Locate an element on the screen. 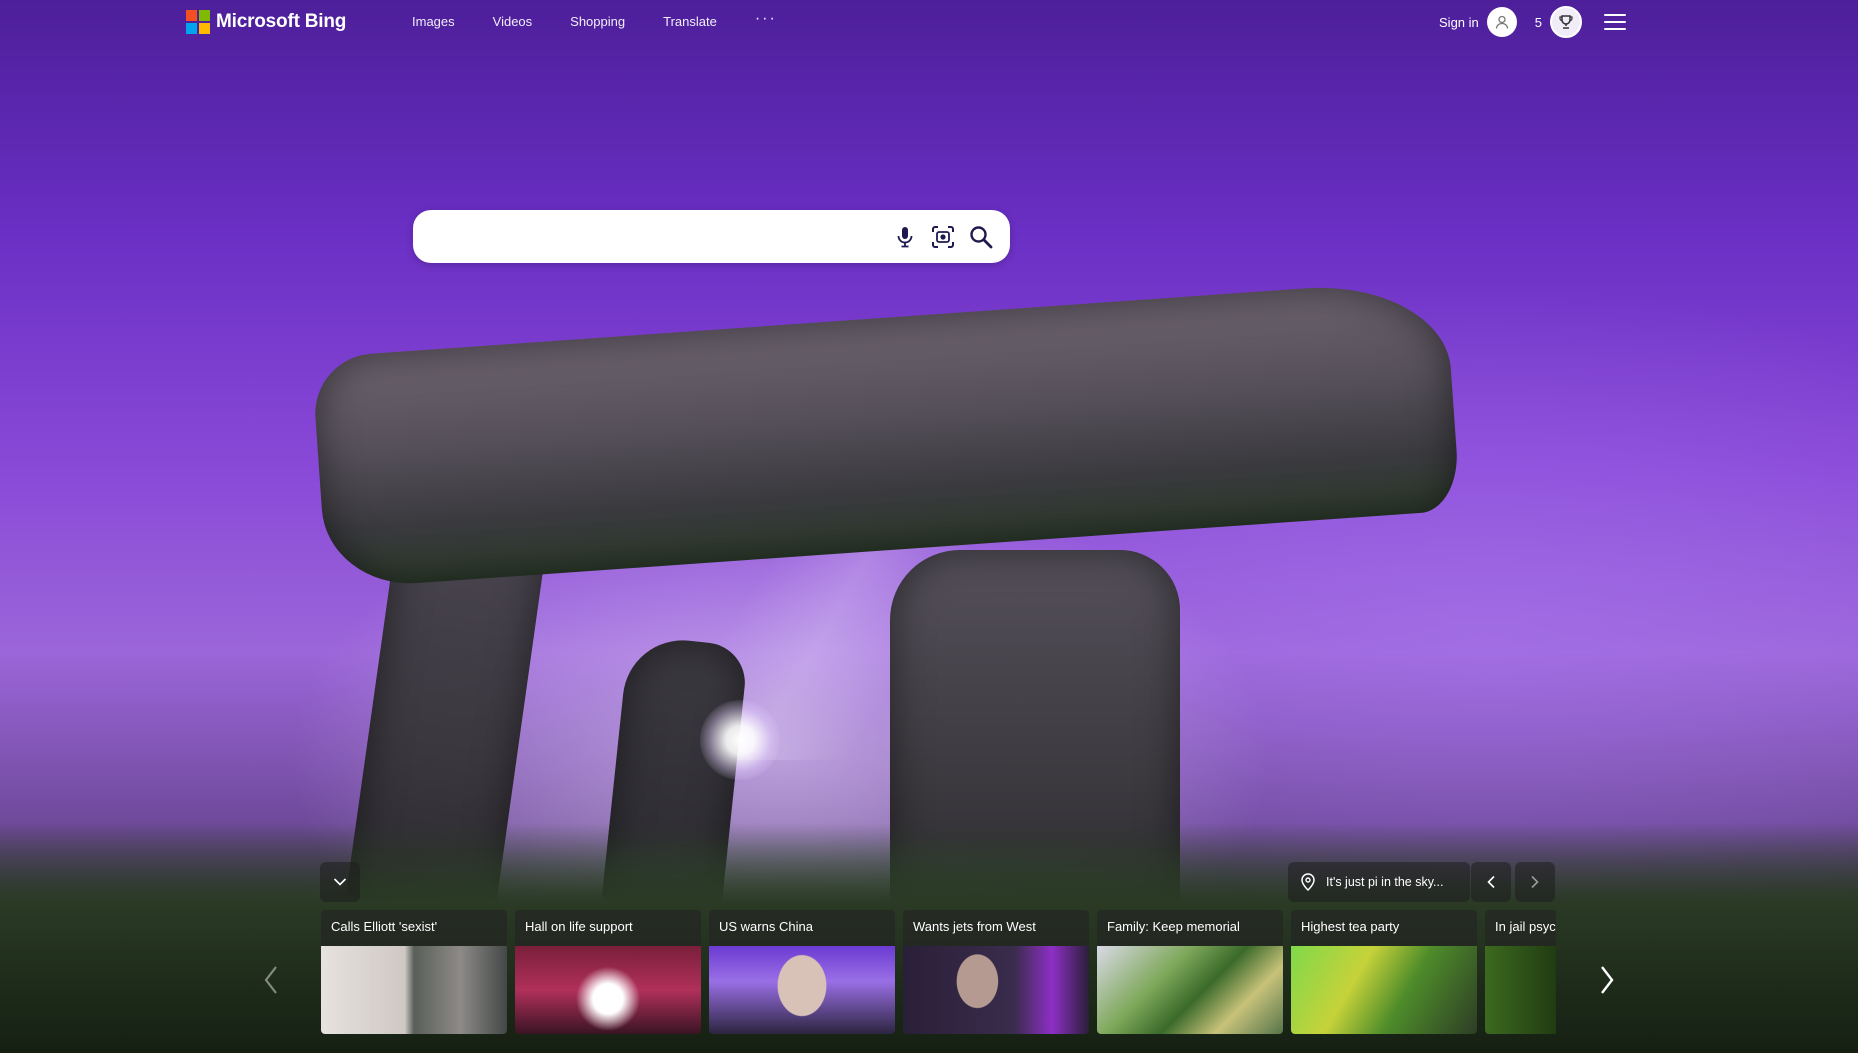 This screenshot has height=1053, width=1858. visual-search-icon is located at coordinates (943, 237).